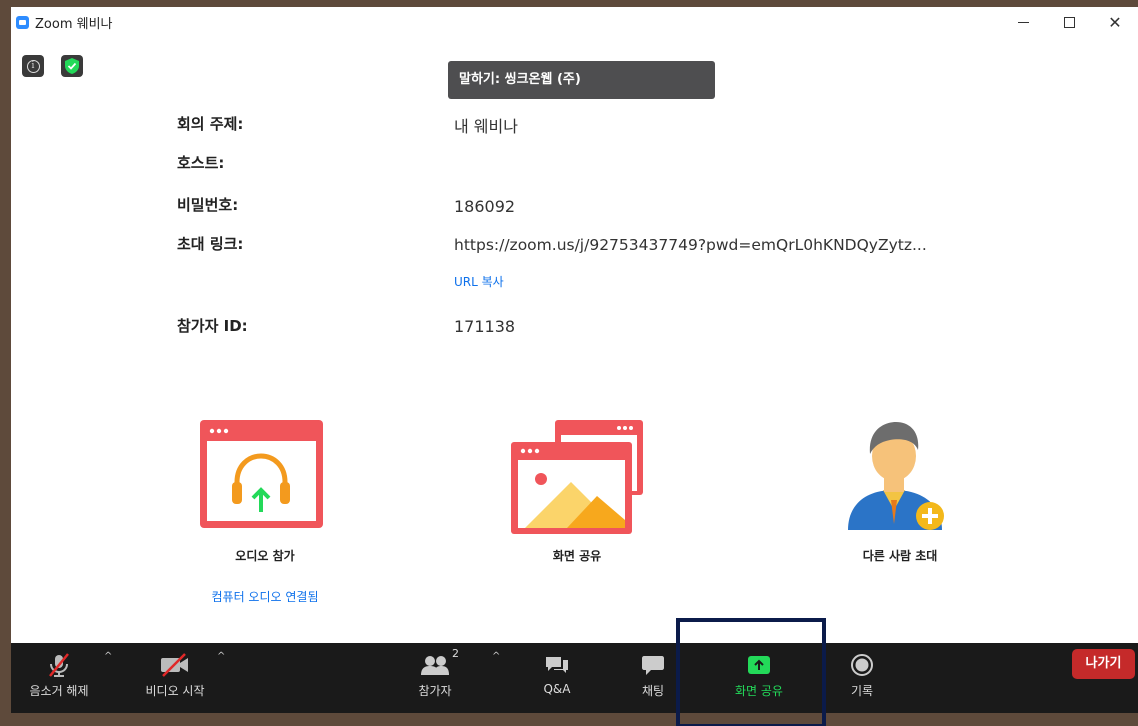 The width and height of the screenshot is (1138, 726). Describe the element at coordinates (479, 281) in the screenshot. I see `copy-url-link: URL 복사` at that location.